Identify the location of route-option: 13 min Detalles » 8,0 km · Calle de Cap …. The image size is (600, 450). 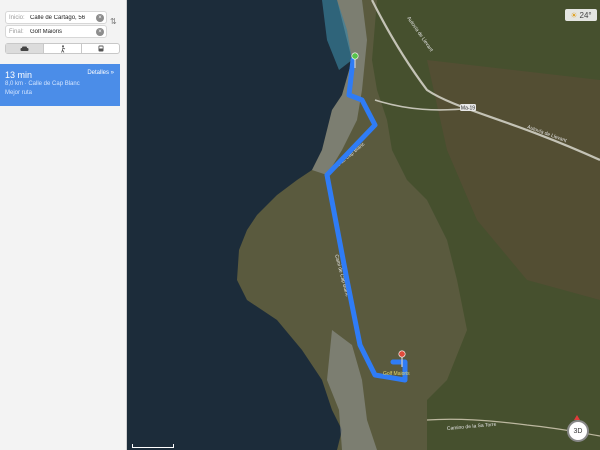
(60, 85).